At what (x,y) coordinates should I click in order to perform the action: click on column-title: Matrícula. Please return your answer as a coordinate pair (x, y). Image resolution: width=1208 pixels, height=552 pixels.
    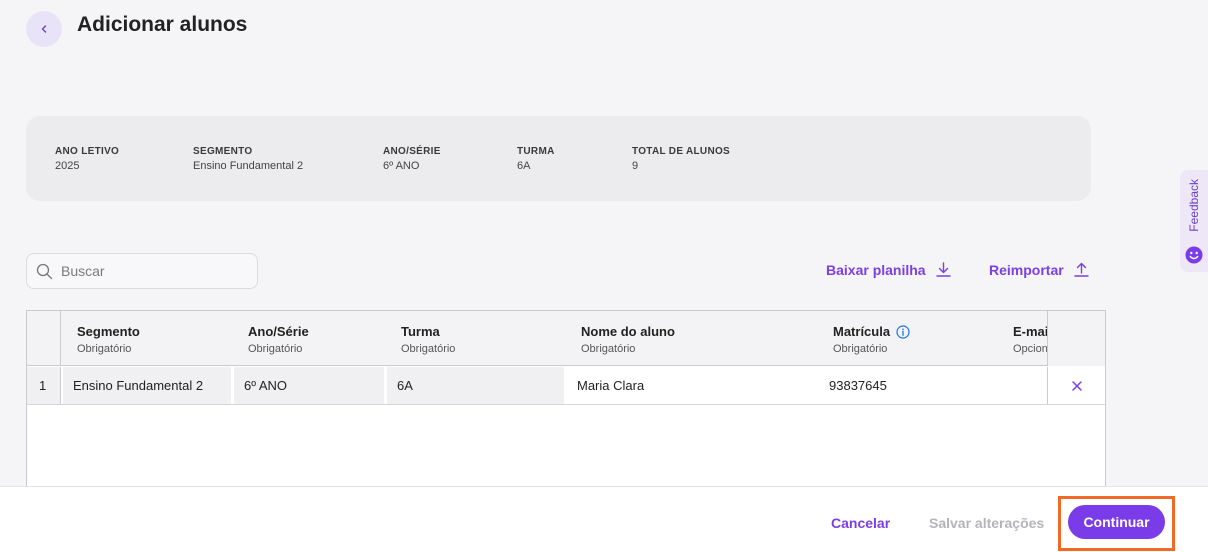
    Looking at the image, I should click on (862, 331).